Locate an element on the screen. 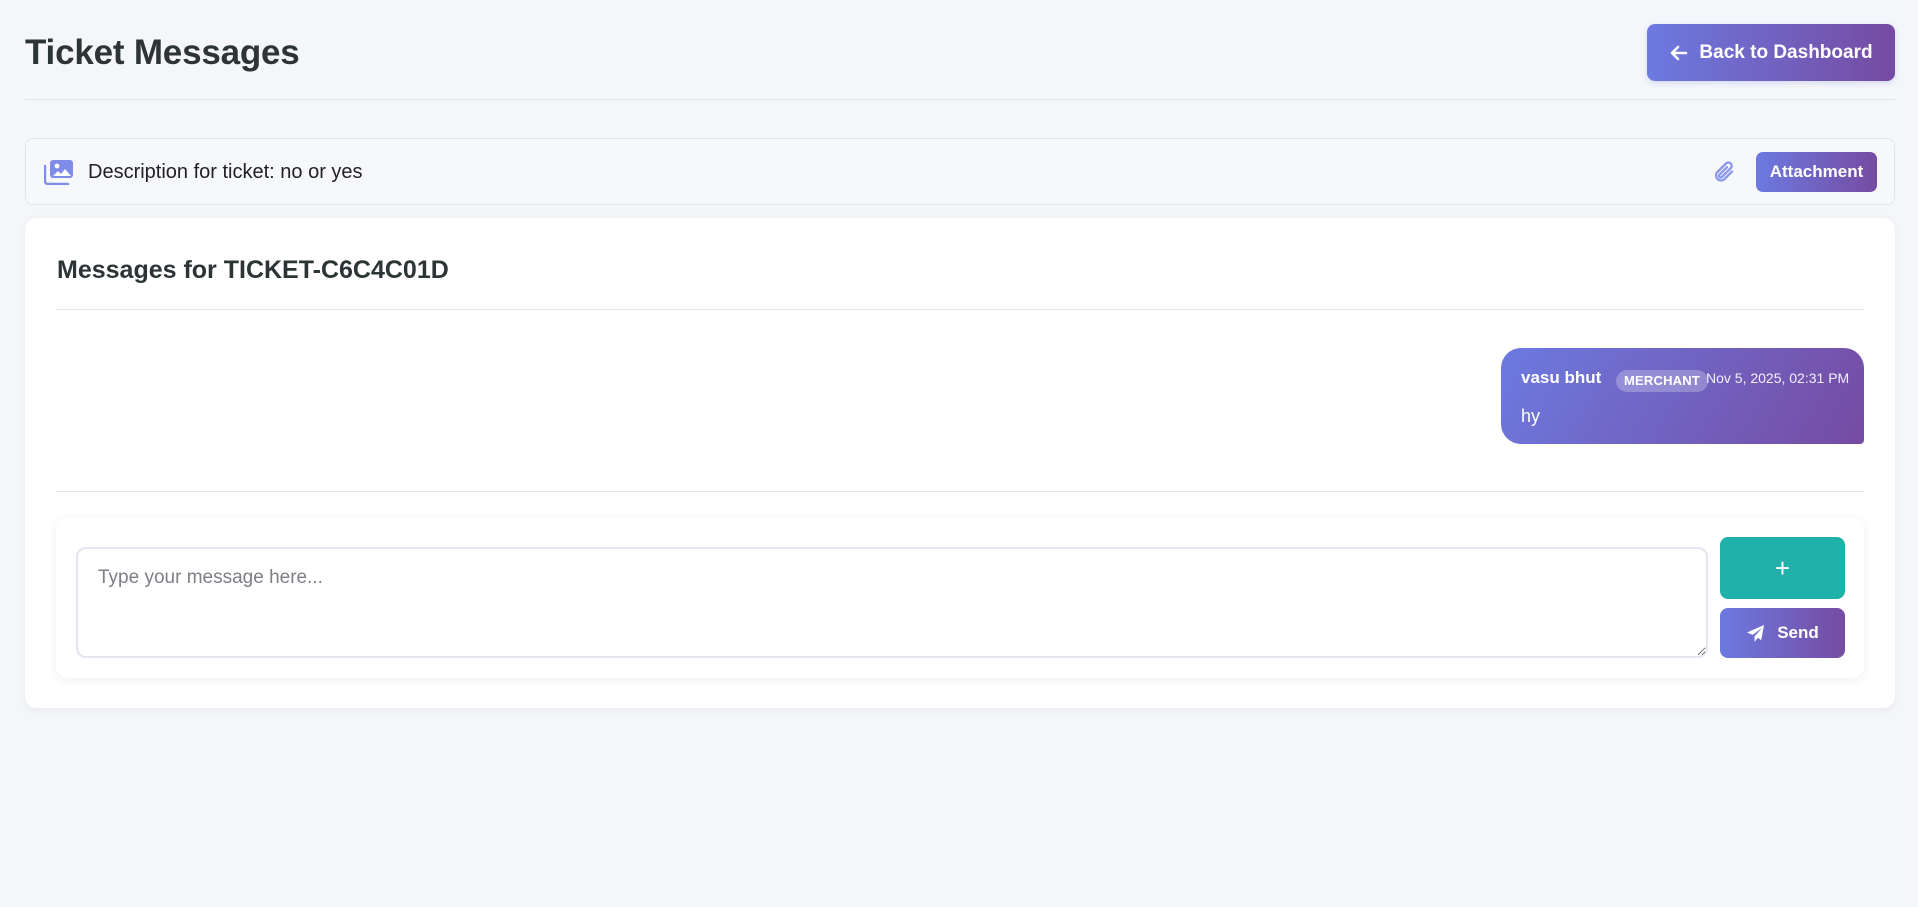 The height and width of the screenshot is (907, 1918). arrow-left-icon is located at coordinates (1679, 52).